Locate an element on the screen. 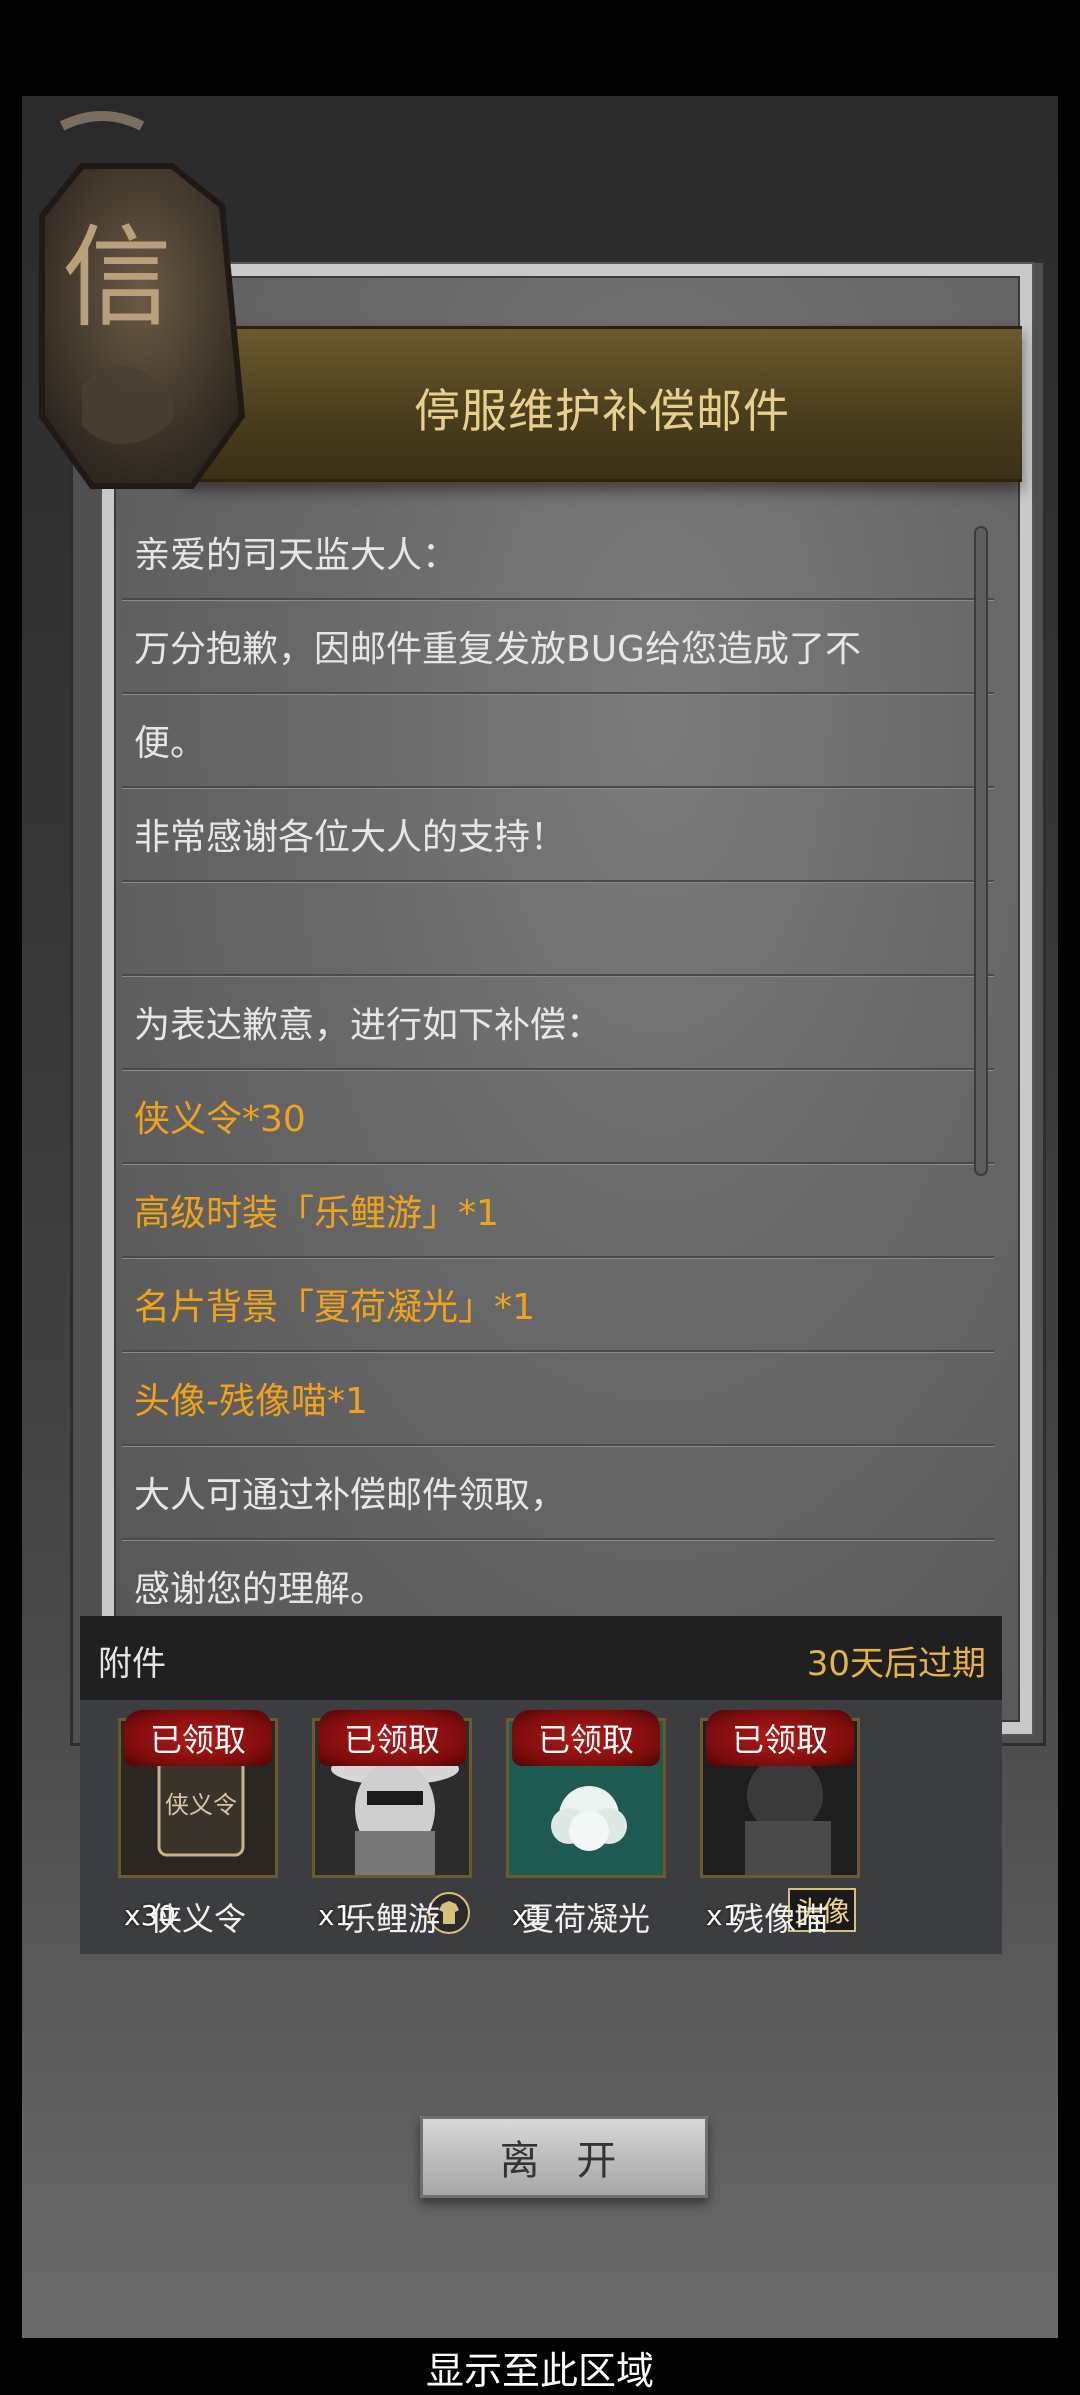 The height and width of the screenshot is (2395, 1080). attachment-item-xiayiling: 侠义令 已领取 x30 侠义令 is located at coordinates (198, 1824).